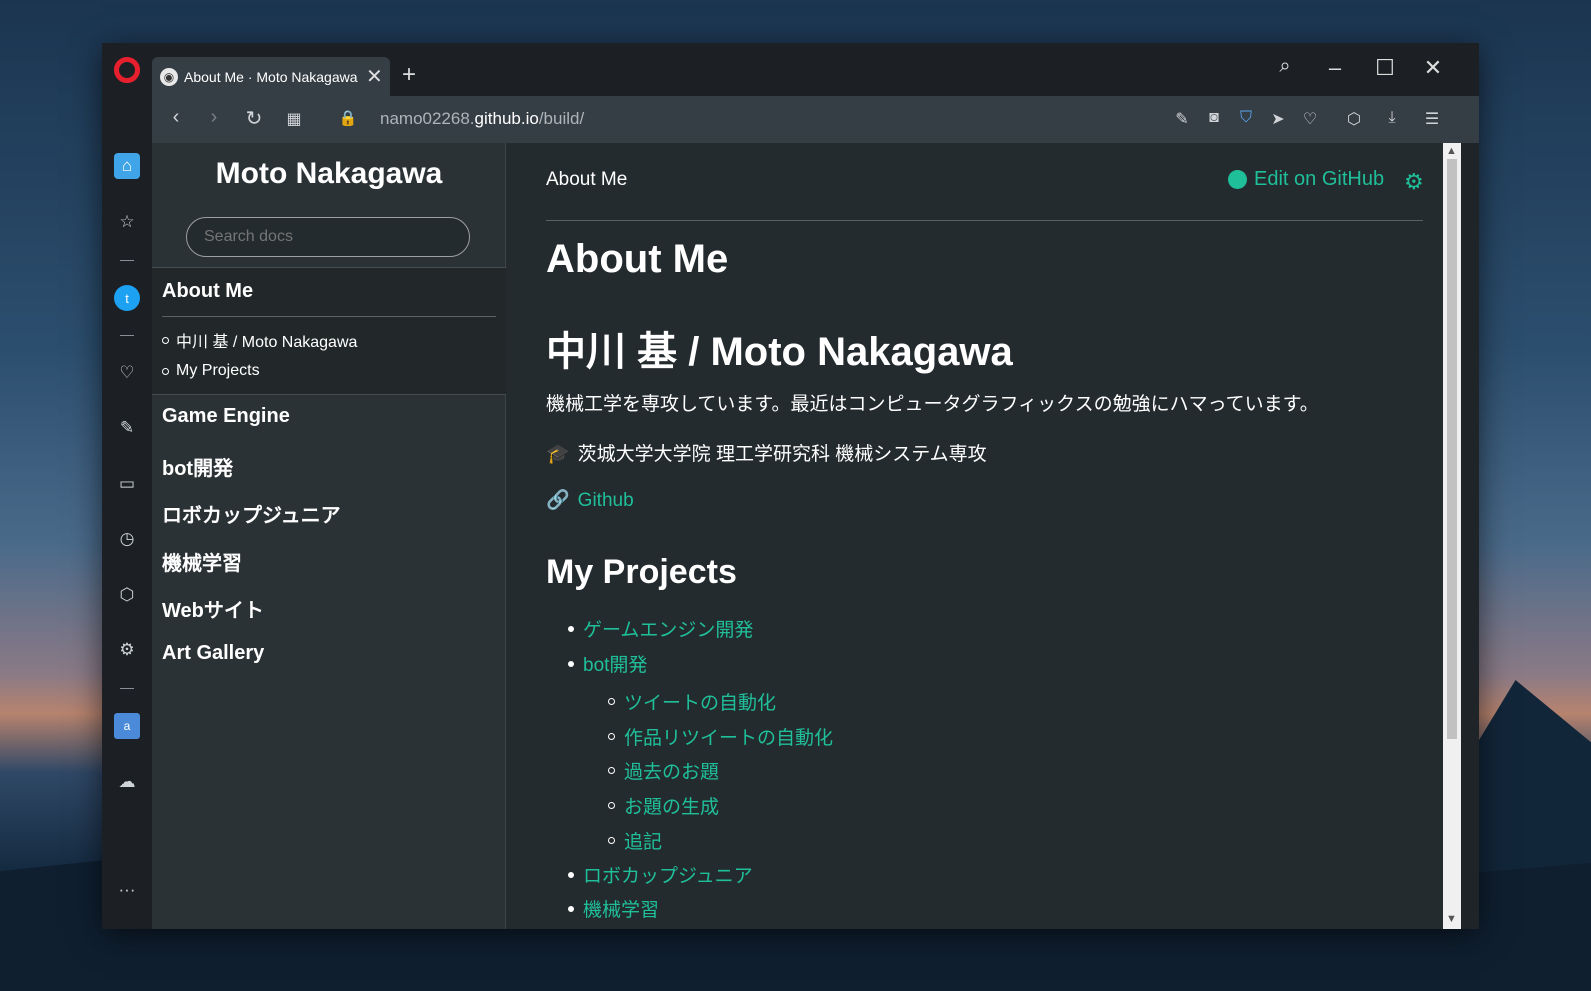  Describe the element at coordinates (660, 628) in the screenshot. I see `project-link-game-engine: ゲームエンジン開発` at that location.